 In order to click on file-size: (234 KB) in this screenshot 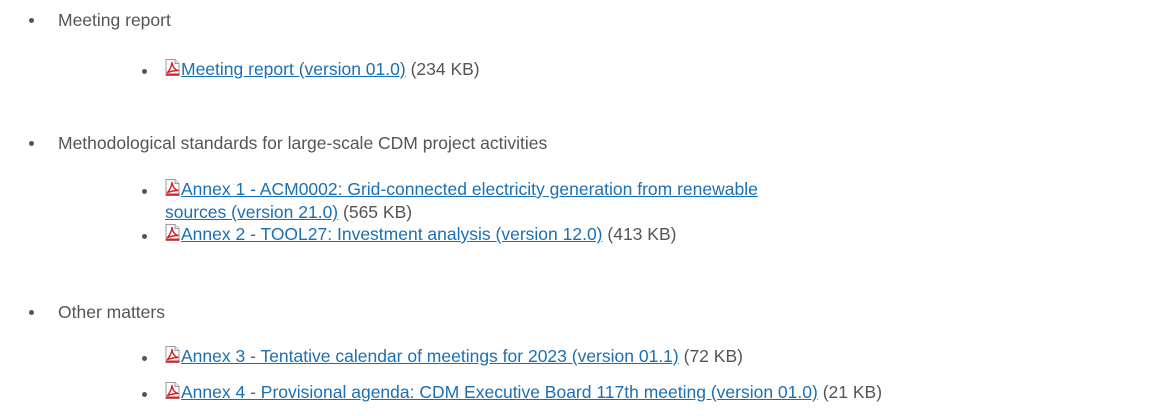, I will do `click(445, 69)`.